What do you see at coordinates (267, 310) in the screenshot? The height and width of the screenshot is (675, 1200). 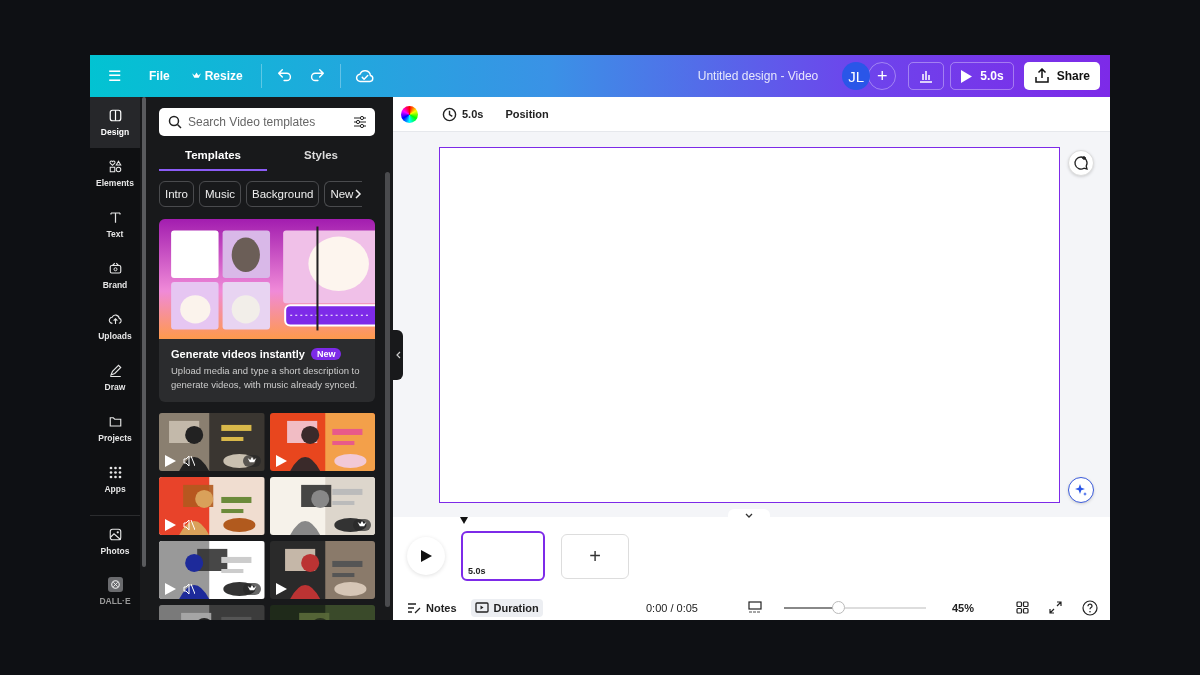 I see `promo-card: Generate videos instantly New Upload media and type a short description to generate videos, with music already synced.` at bounding box center [267, 310].